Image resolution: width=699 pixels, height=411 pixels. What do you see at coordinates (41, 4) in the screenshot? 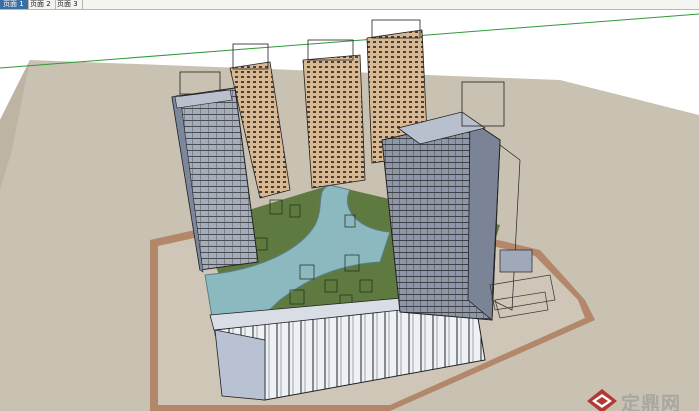
I see `tab-page-2: 页面 2` at bounding box center [41, 4].